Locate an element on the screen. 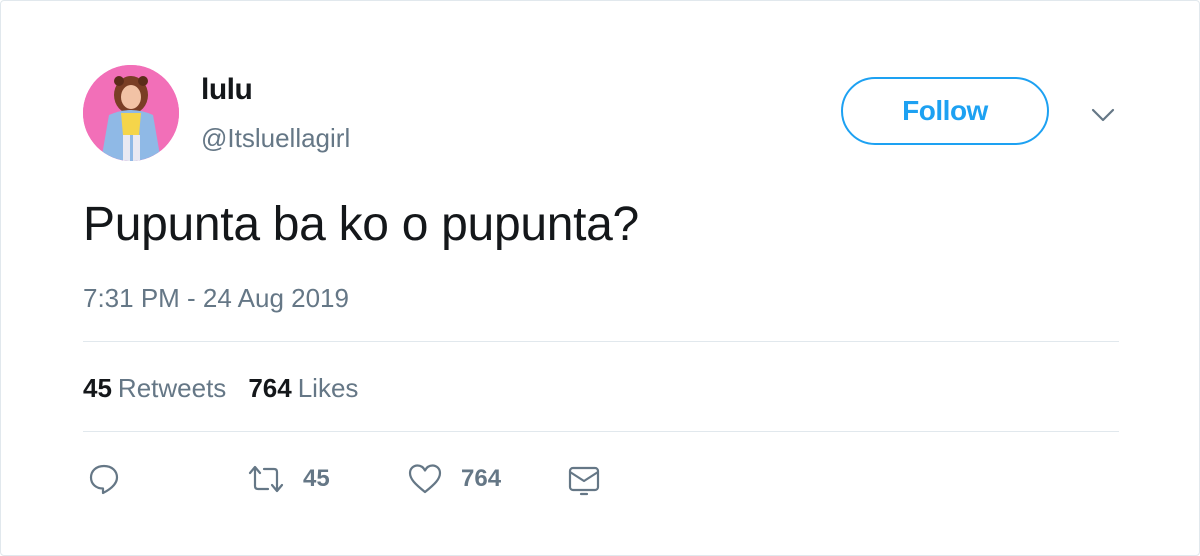 The image size is (1200, 556). retweets-count: 45 is located at coordinates (97, 388).